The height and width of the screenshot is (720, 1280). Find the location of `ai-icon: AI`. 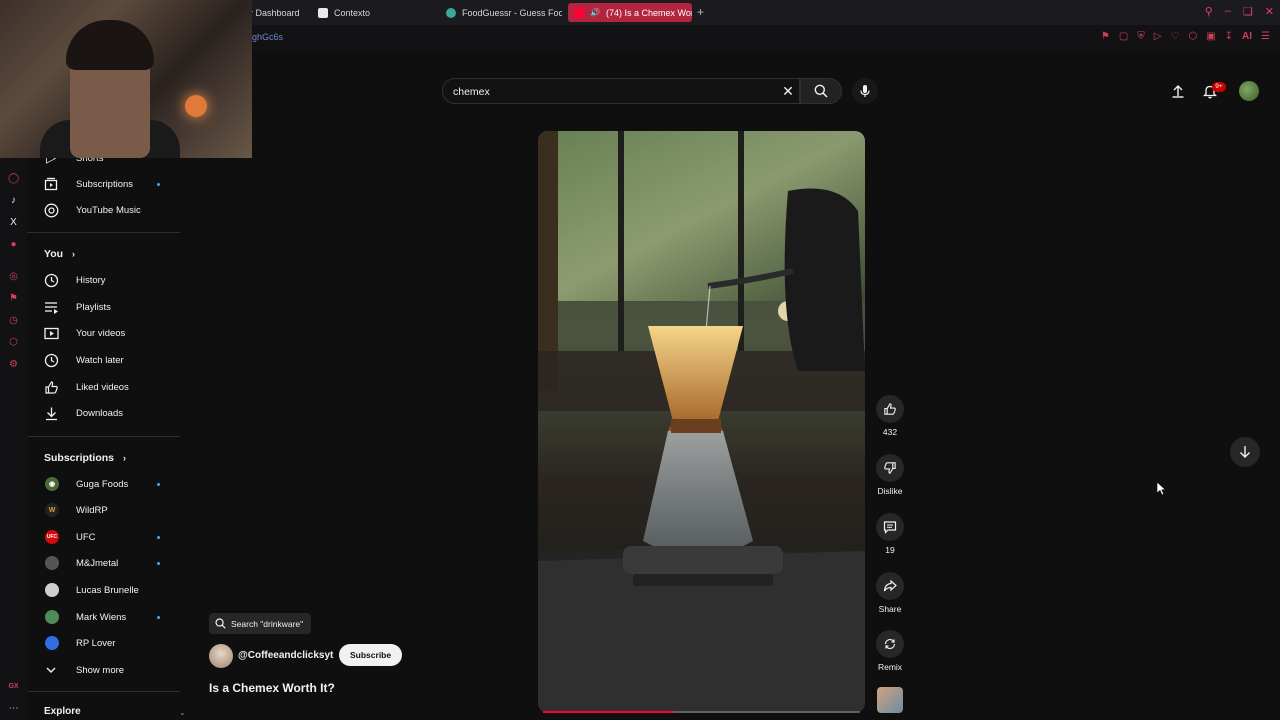

ai-icon: AI is located at coordinates (1247, 36).